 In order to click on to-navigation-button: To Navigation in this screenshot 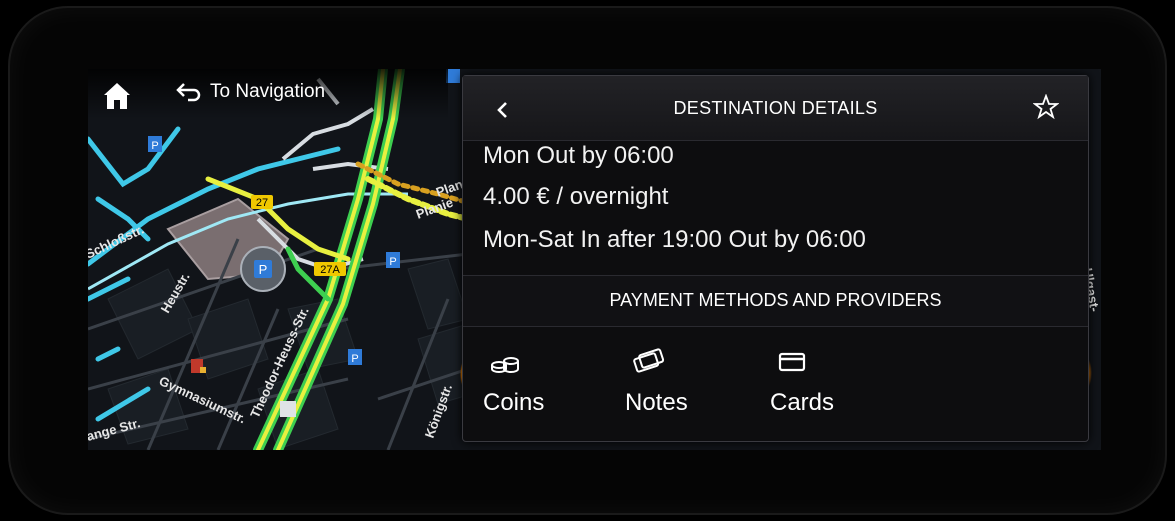, I will do `click(250, 92)`.